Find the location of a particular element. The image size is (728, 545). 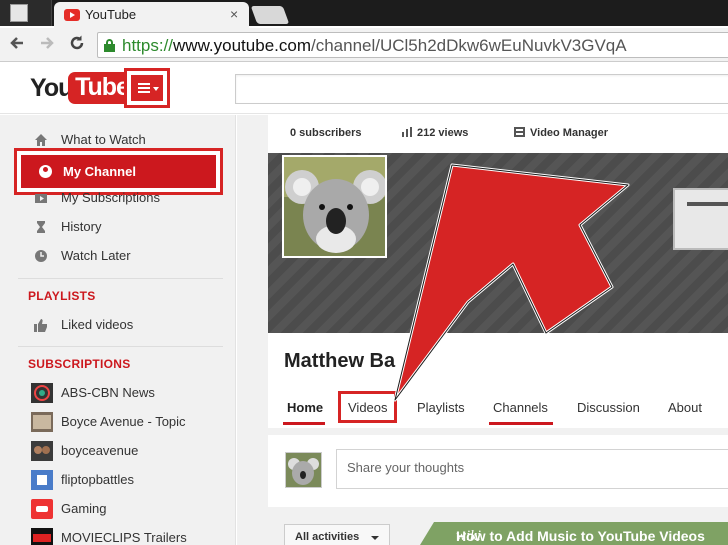

youtube-favicon-icon is located at coordinates (72, 15).